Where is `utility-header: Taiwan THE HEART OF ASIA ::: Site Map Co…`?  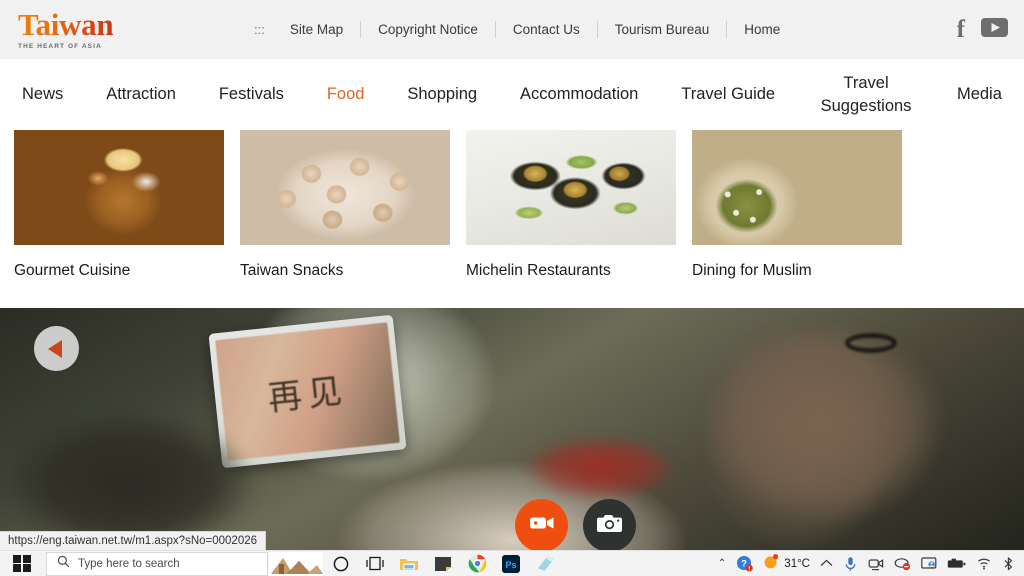 utility-header: Taiwan THE HEART OF ASIA ::: Site Map Co… is located at coordinates (512, 29).